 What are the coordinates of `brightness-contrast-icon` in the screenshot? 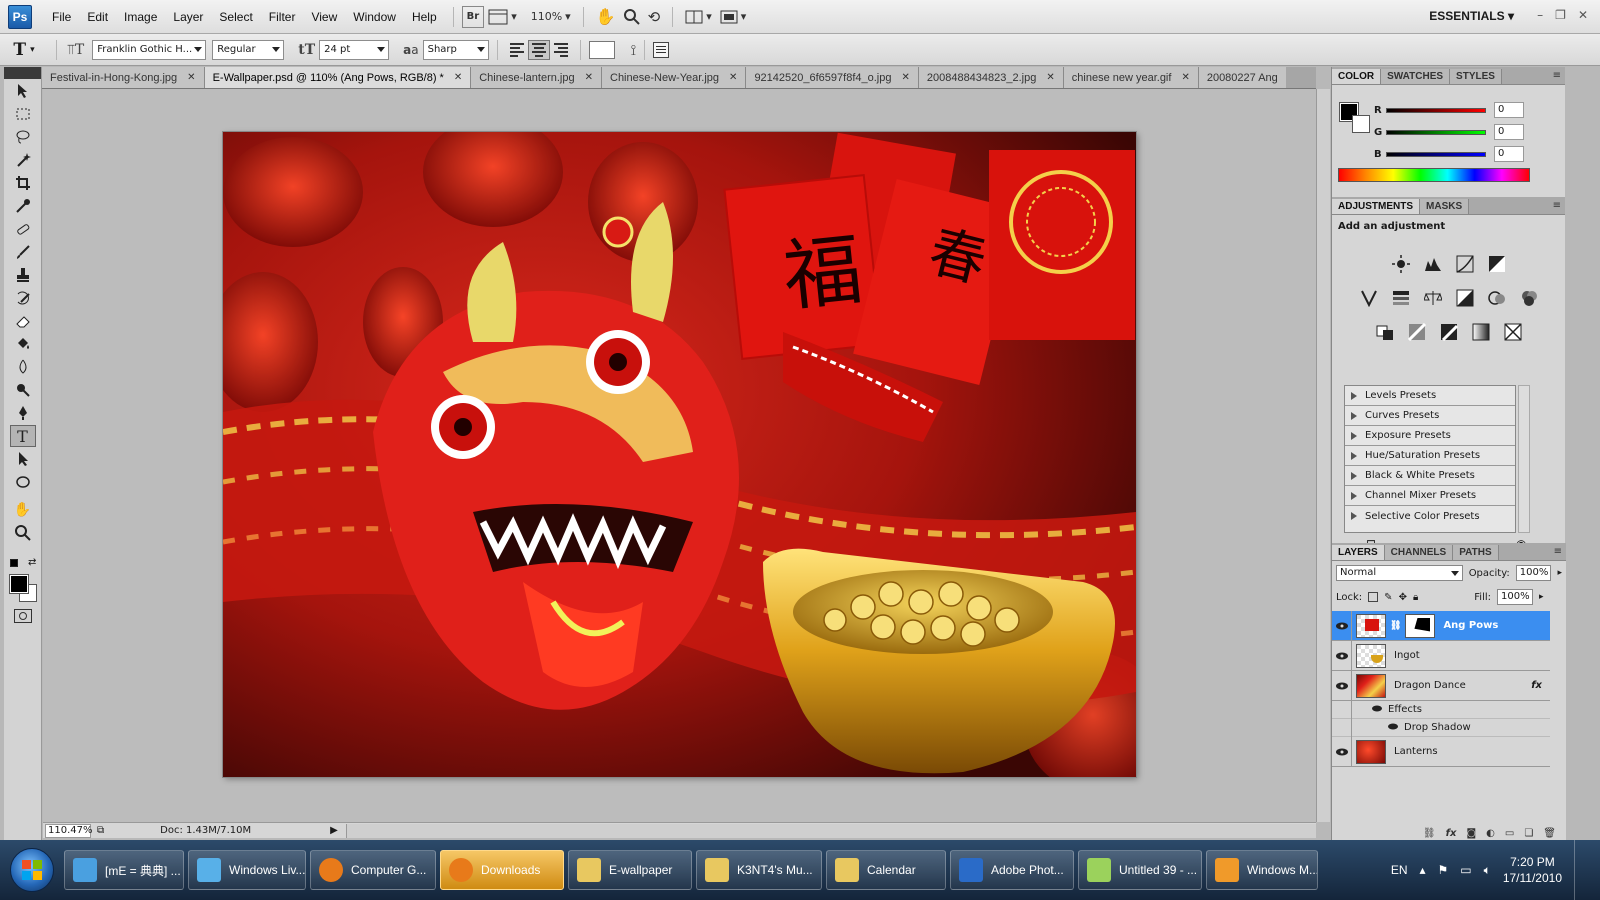 It's located at (1401, 264).